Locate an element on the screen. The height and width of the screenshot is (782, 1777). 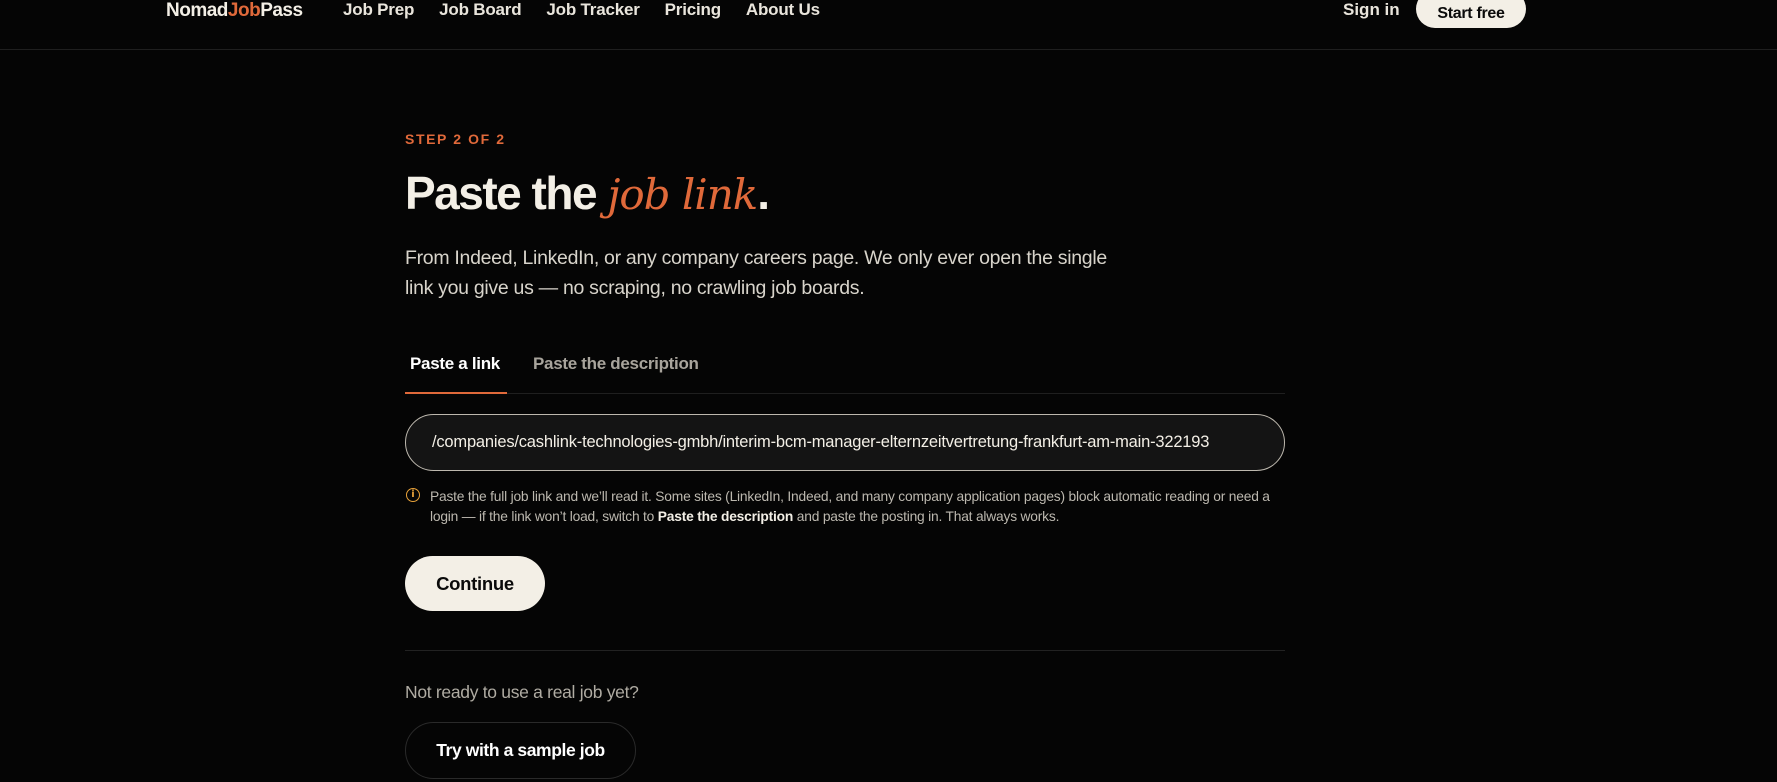
brand-logo: NomadJobPass is located at coordinates (234, 11).